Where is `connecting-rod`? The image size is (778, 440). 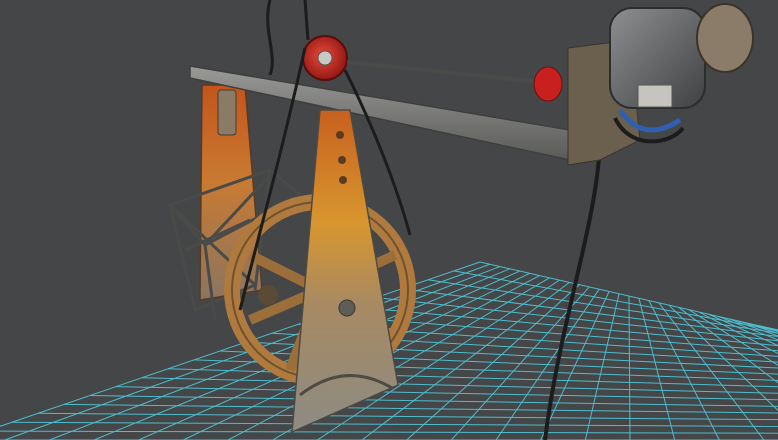
connecting-rod is located at coordinates (454, 81).